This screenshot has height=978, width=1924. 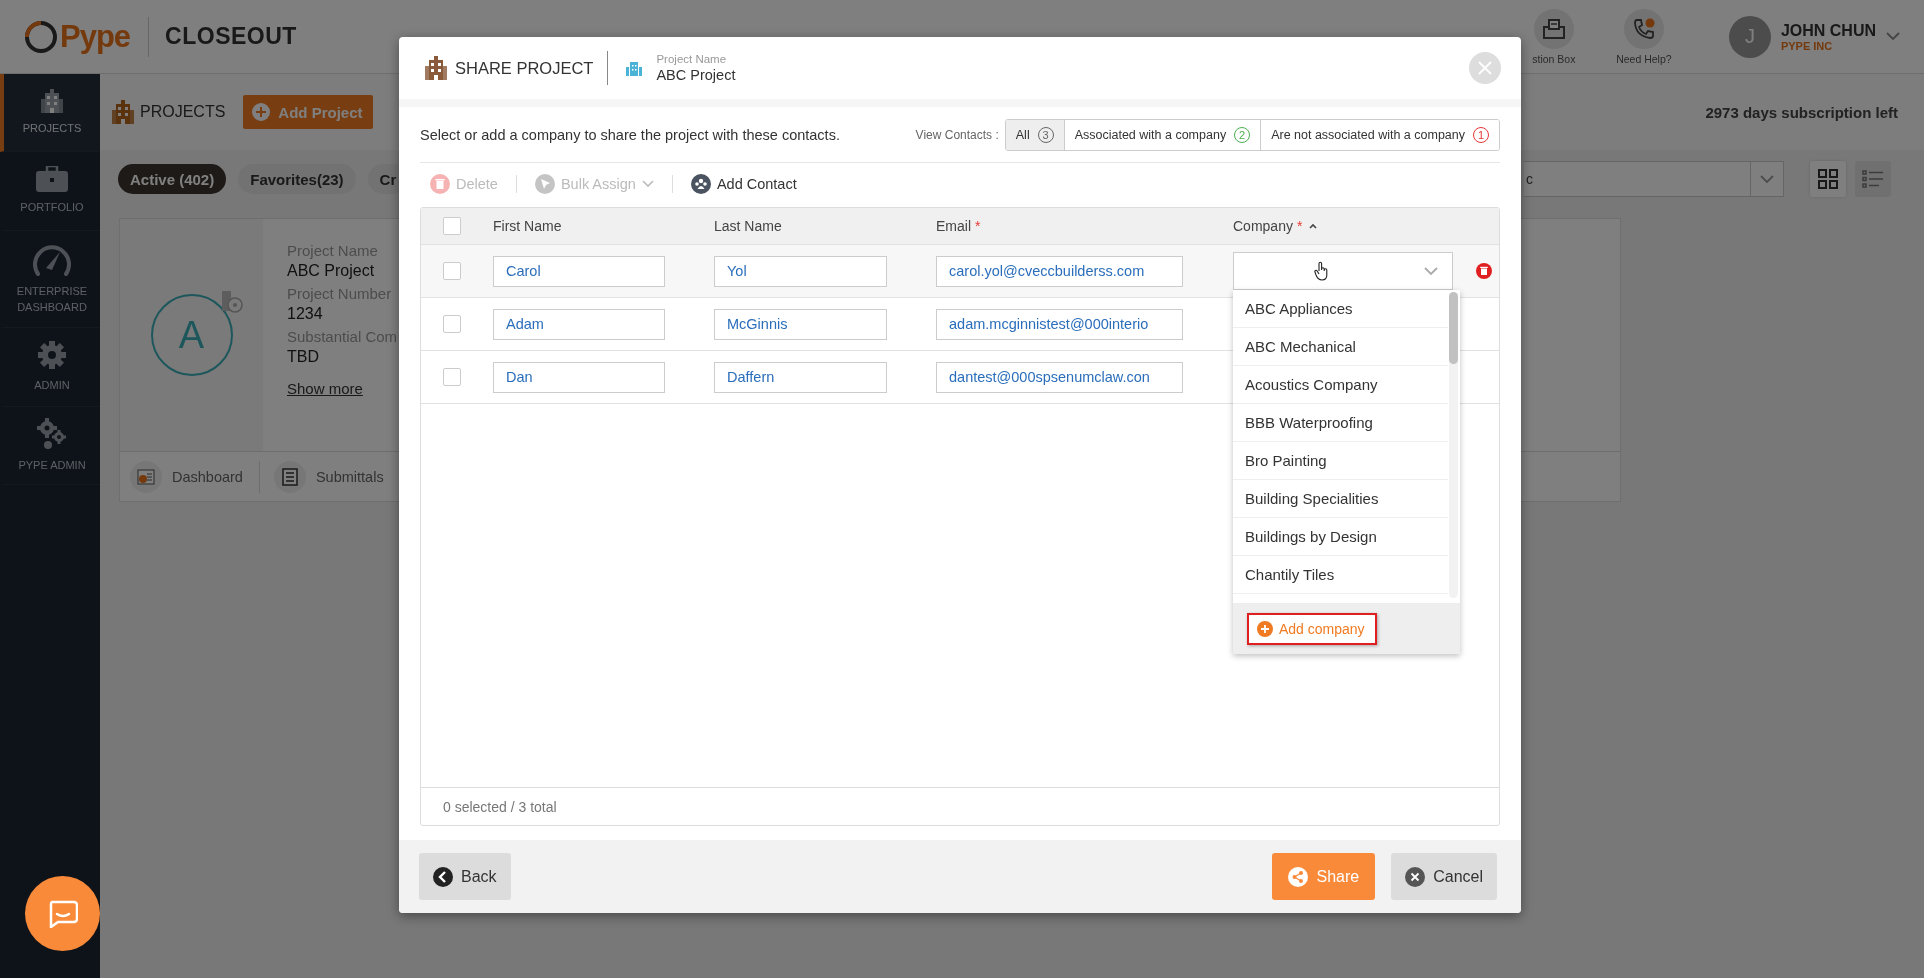 I want to click on dropdown-option: Chantily Tiles, so click(x=1340, y=575).